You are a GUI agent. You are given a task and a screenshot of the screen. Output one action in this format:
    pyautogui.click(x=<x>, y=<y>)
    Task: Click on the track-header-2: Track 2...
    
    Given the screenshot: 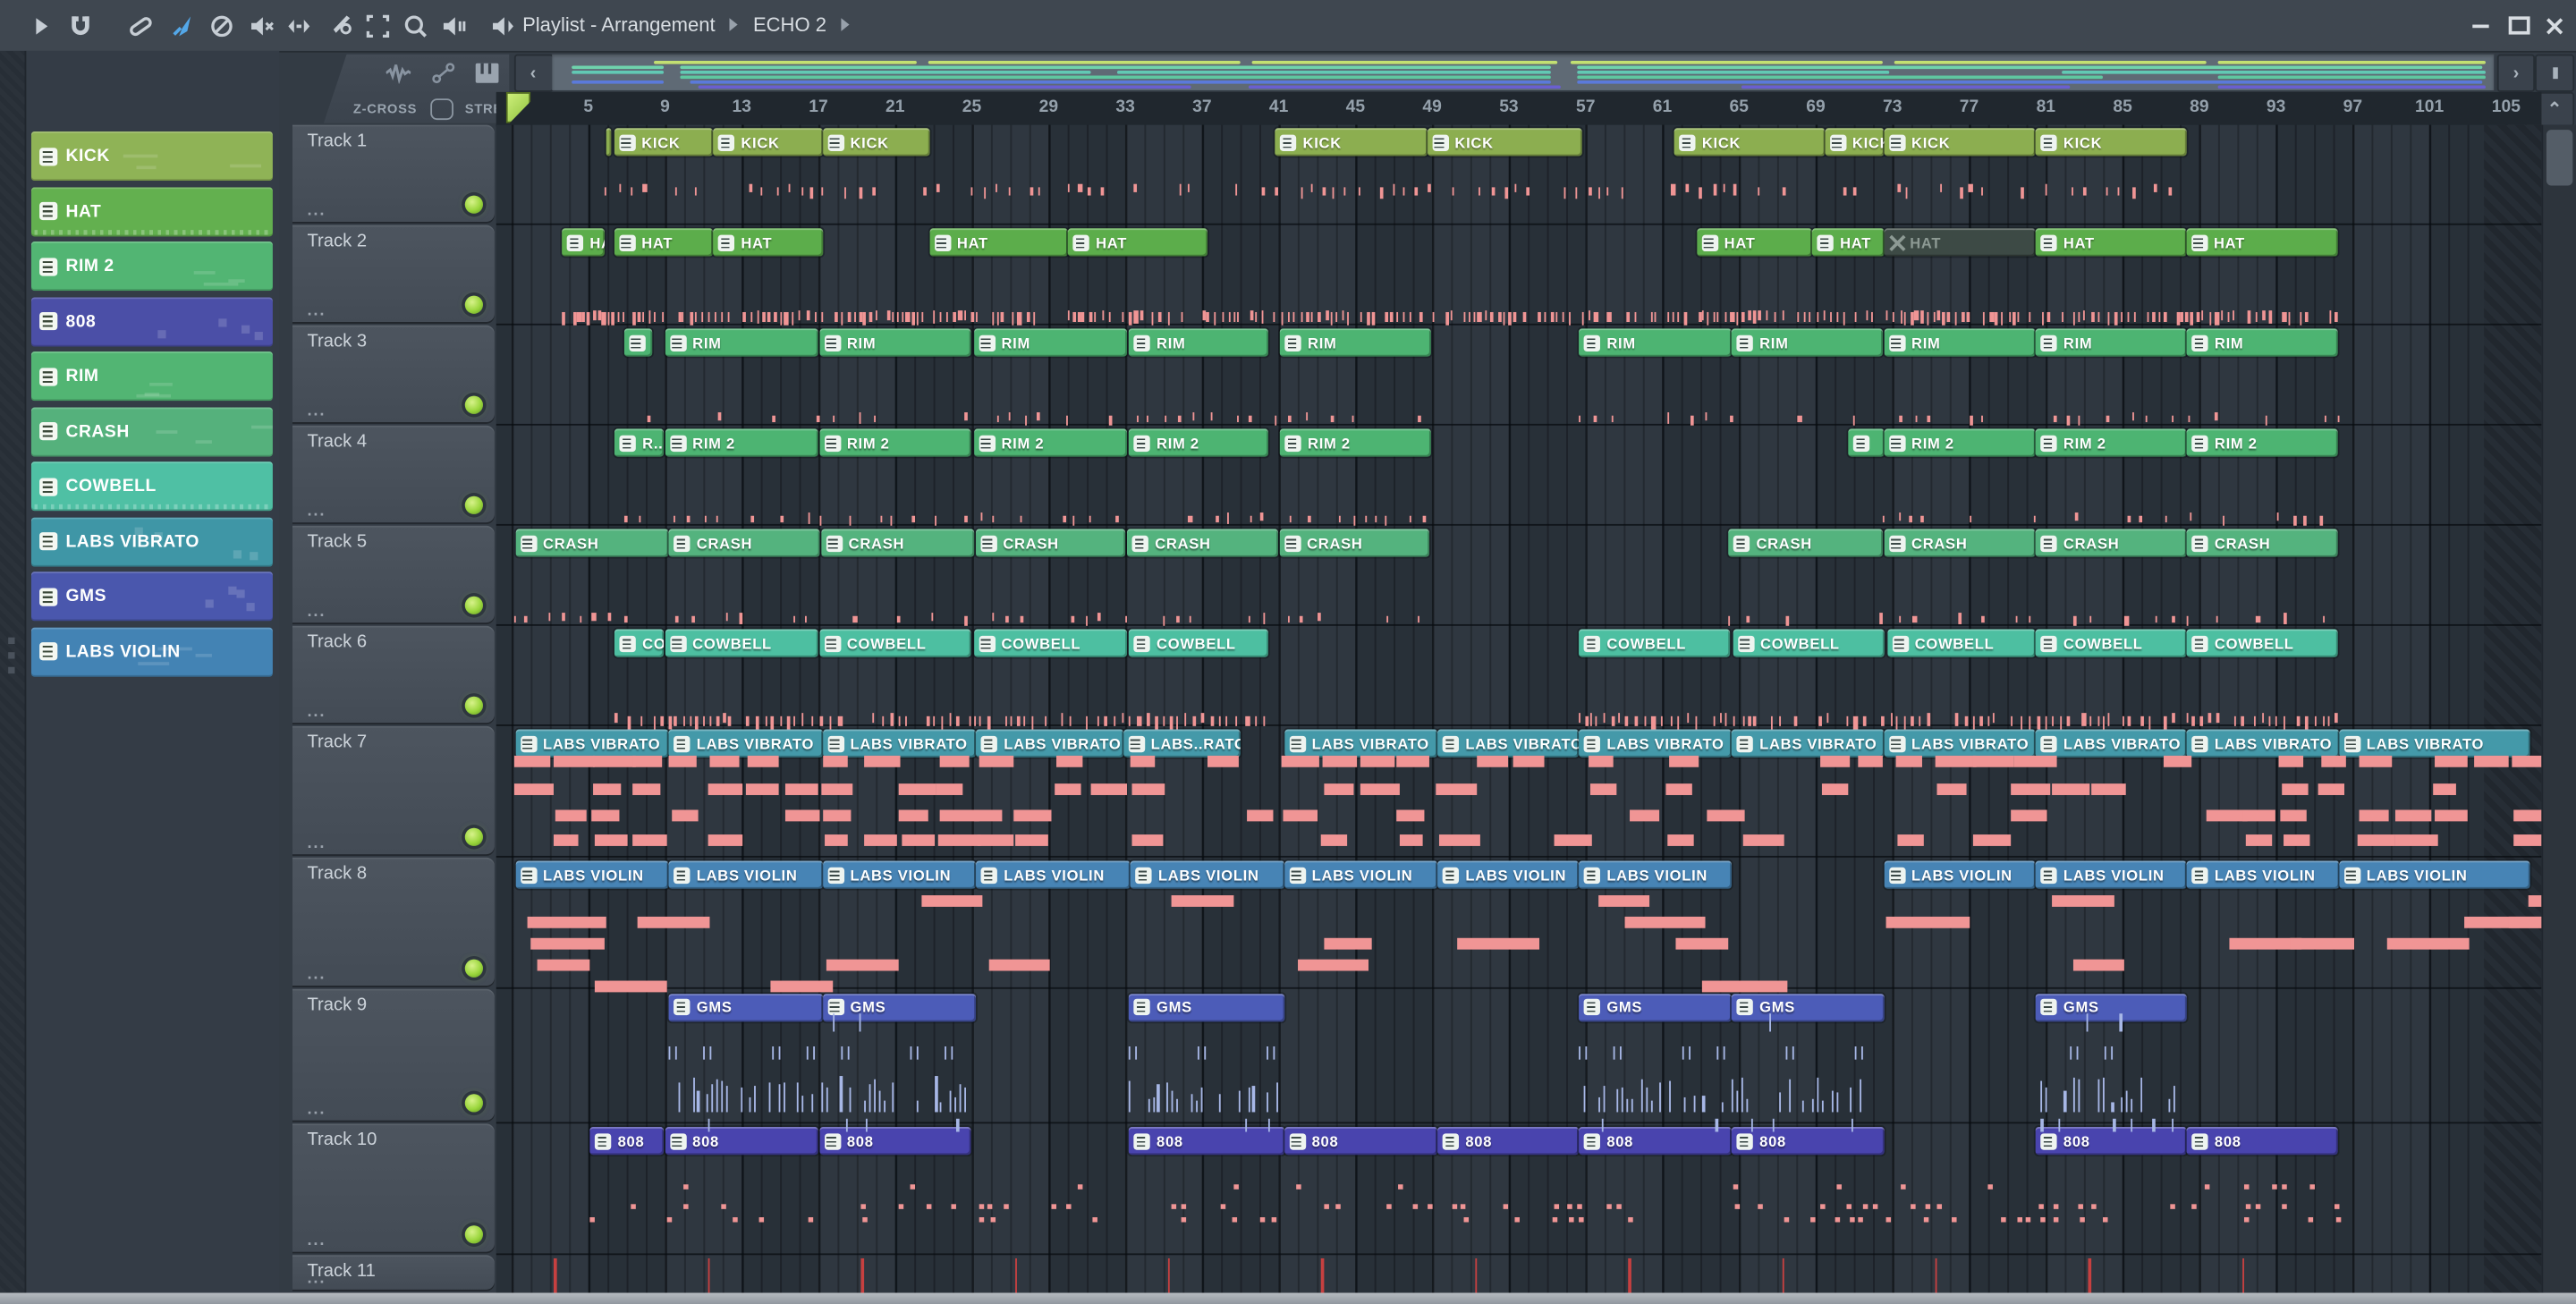 What is the action you would take?
    pyautogui.click(x=393, y=273)
    